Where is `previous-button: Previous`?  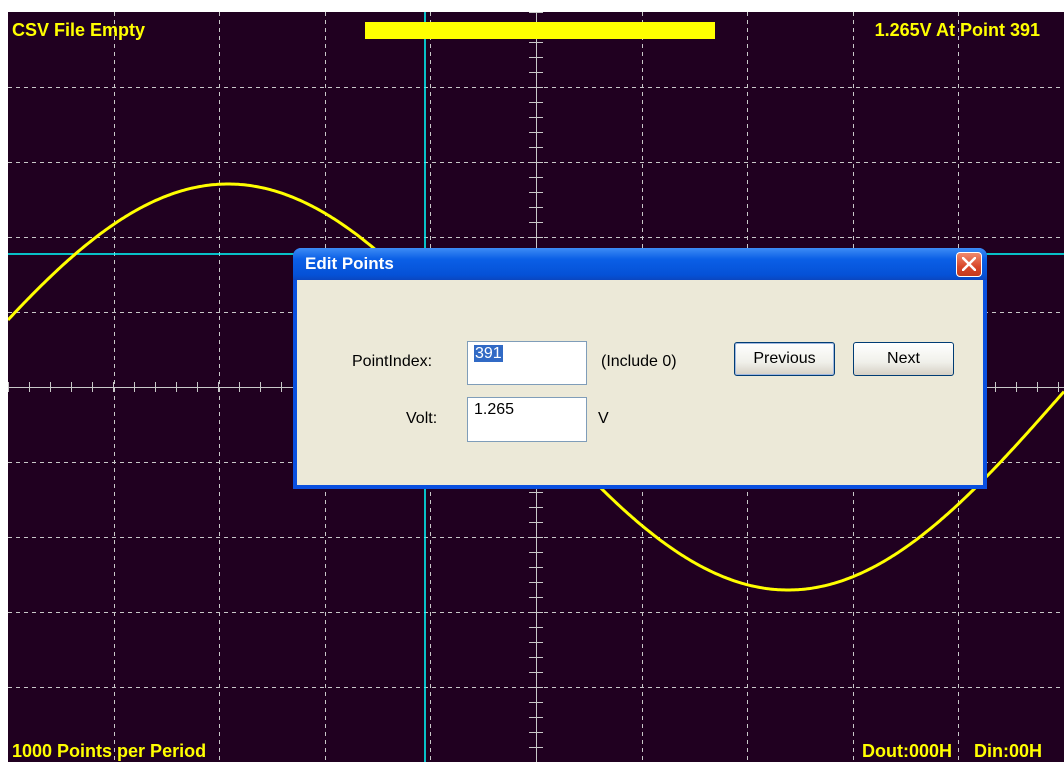
previous-button: Previous is located at coordinates (784, 359).